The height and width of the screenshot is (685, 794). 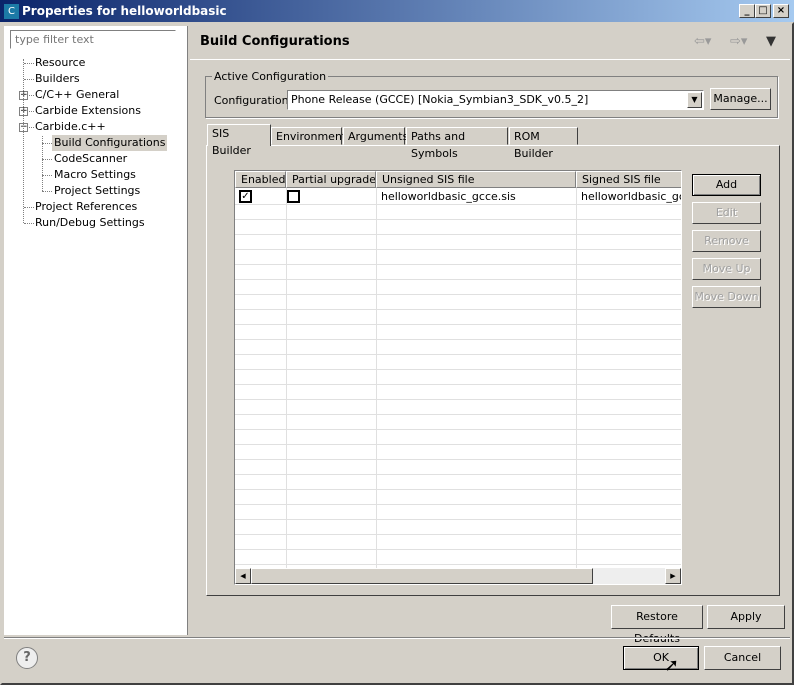 I want to click on add-button: Add, so click(x=726, y=185).